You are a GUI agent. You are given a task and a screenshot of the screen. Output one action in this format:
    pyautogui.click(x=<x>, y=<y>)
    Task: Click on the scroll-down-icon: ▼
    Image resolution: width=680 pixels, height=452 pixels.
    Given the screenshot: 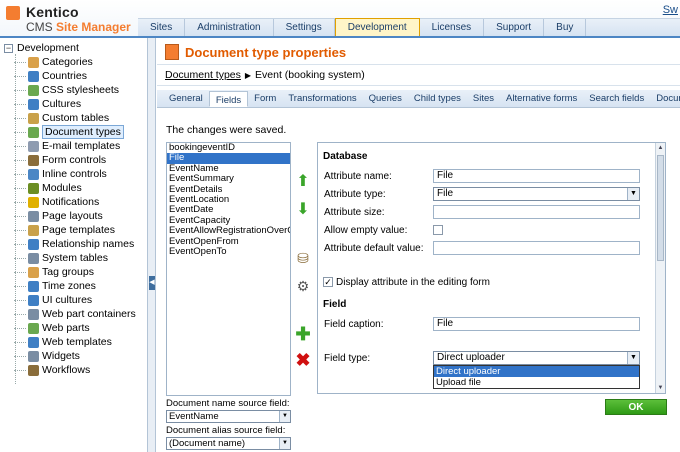 What is the action you would take?
    pyautogui.click(x=660, y=388)
    